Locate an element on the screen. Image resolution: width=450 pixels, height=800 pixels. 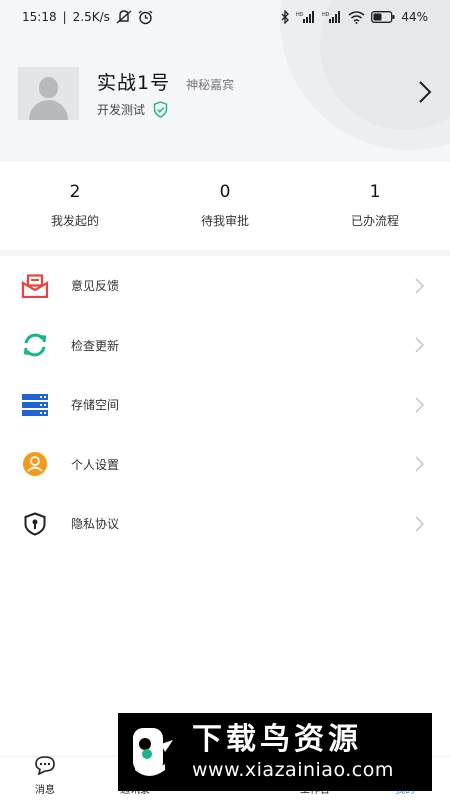
status-bar: 15:18 | 2.5K/s HD HD 44% is located at coordinates (225, 17).